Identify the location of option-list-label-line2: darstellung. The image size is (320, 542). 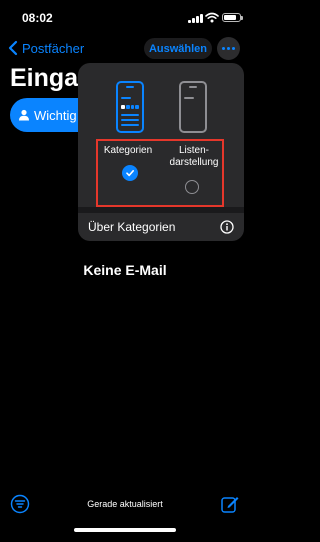
(194, 162).